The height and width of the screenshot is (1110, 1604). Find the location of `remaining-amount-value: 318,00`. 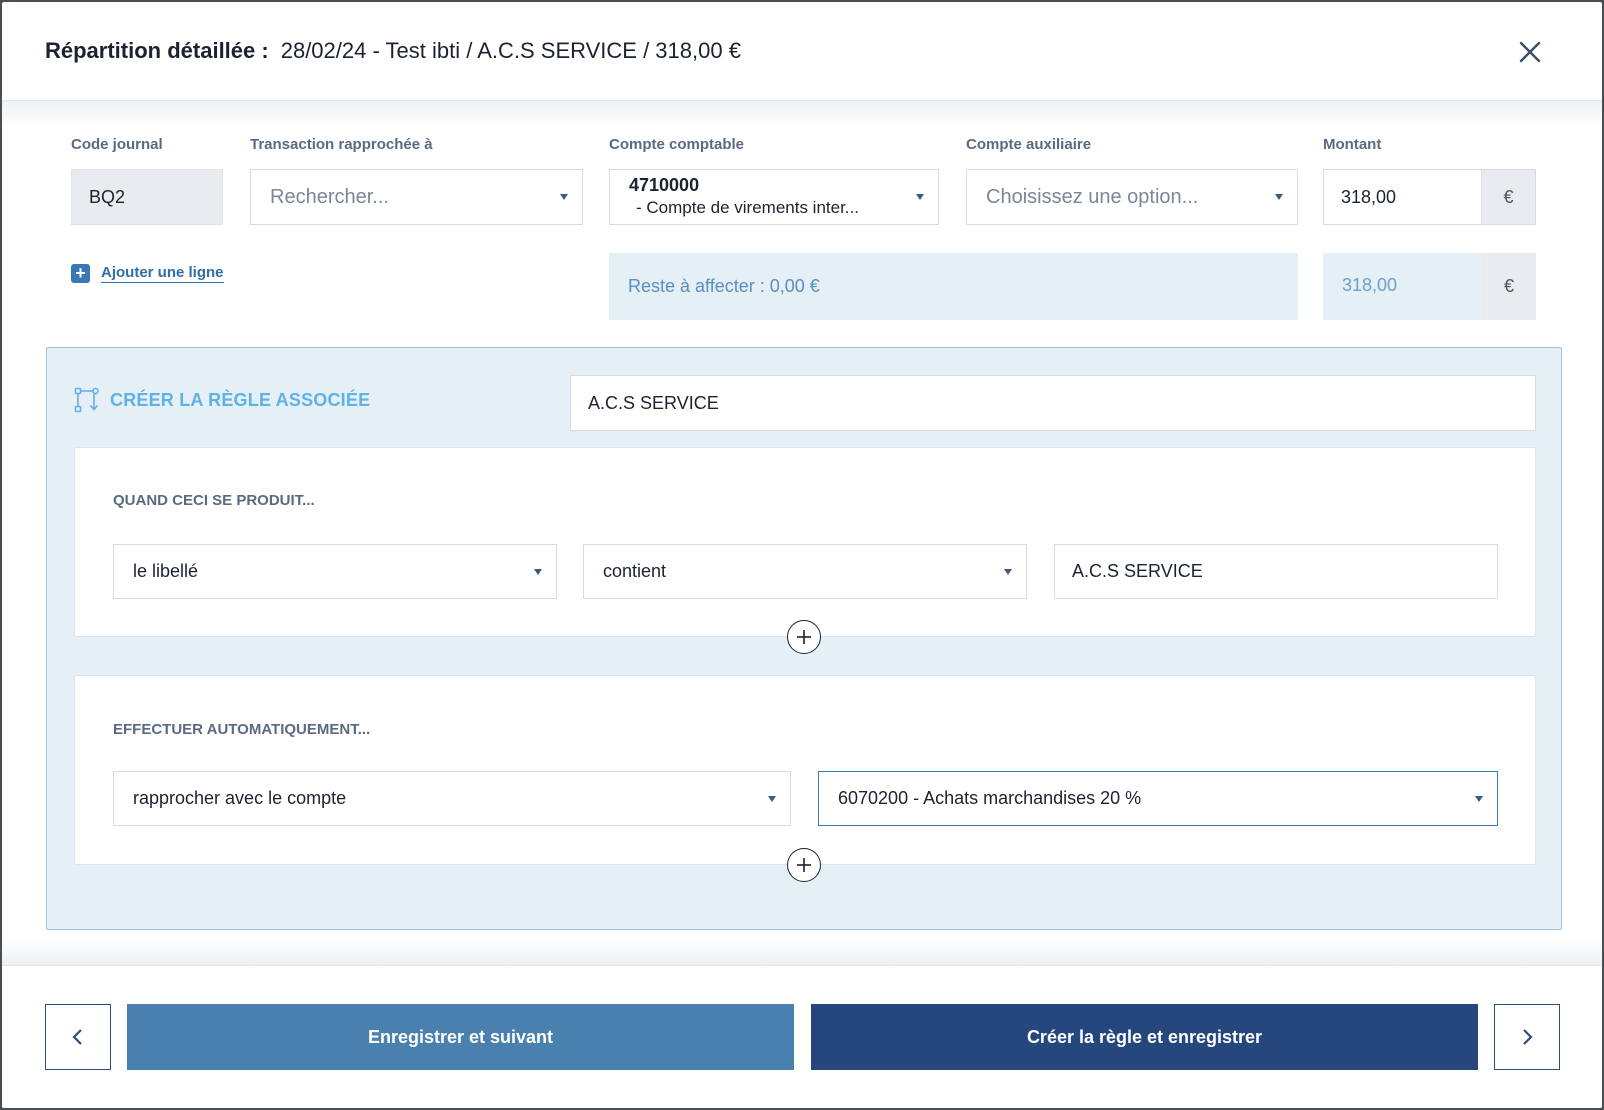

remaining-amount-value: 318,00 is located at coordinates (1370, 285).